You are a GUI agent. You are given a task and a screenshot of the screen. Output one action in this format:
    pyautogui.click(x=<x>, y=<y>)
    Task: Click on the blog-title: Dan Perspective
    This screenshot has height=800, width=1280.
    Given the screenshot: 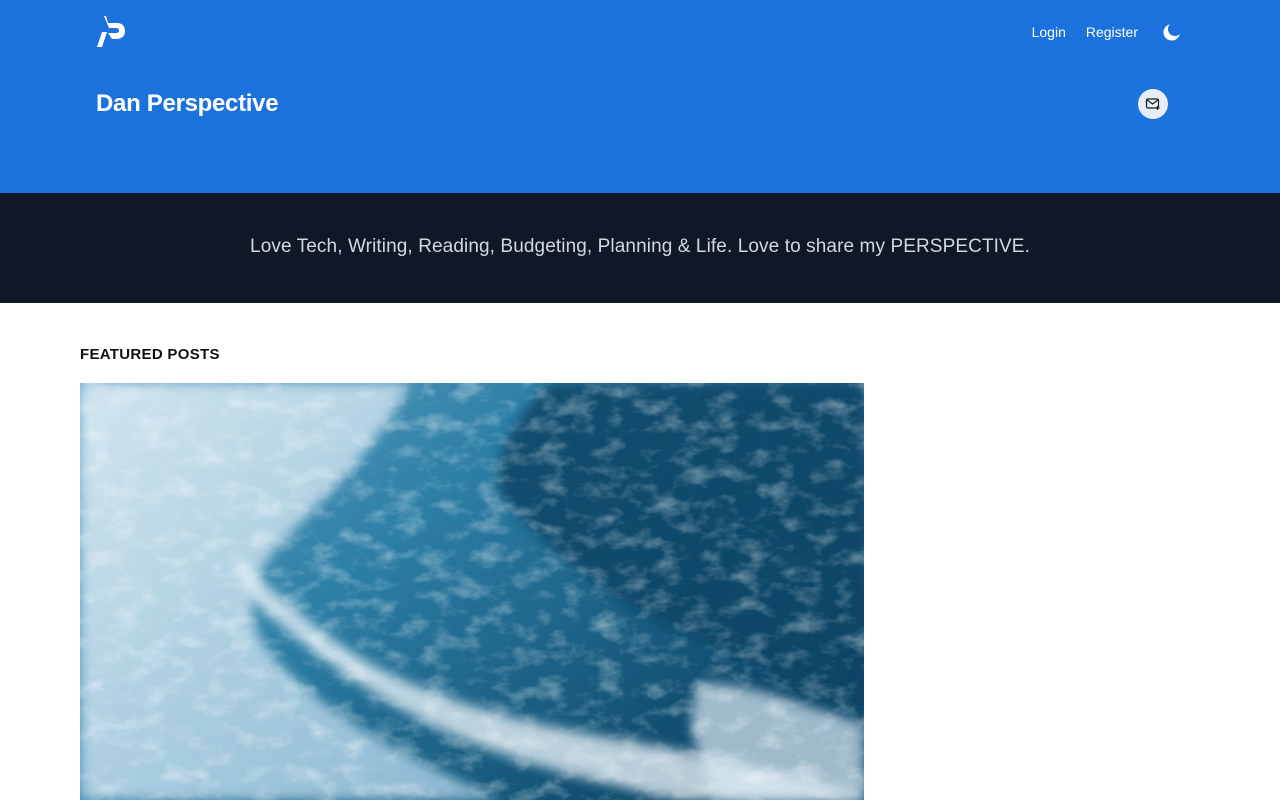 What is the action you would take?
    pyautogui.click(x=187, y=104)
    